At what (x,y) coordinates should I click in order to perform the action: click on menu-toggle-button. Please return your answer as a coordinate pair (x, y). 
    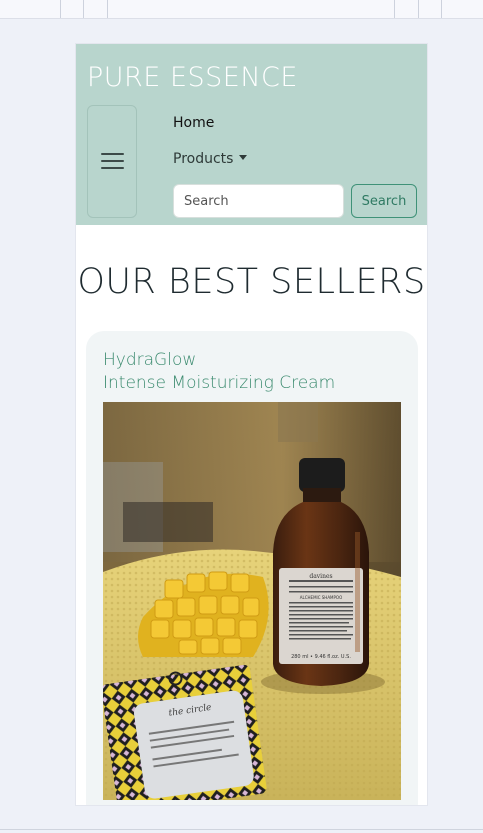
    Looking at the image, I should click on (112, 161).